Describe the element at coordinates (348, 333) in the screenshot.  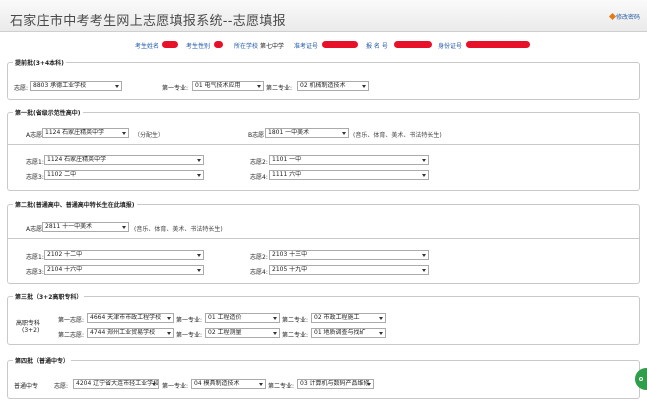
I see `batch3-row2-m2-select: 01 地质调查与找矿` at that location.